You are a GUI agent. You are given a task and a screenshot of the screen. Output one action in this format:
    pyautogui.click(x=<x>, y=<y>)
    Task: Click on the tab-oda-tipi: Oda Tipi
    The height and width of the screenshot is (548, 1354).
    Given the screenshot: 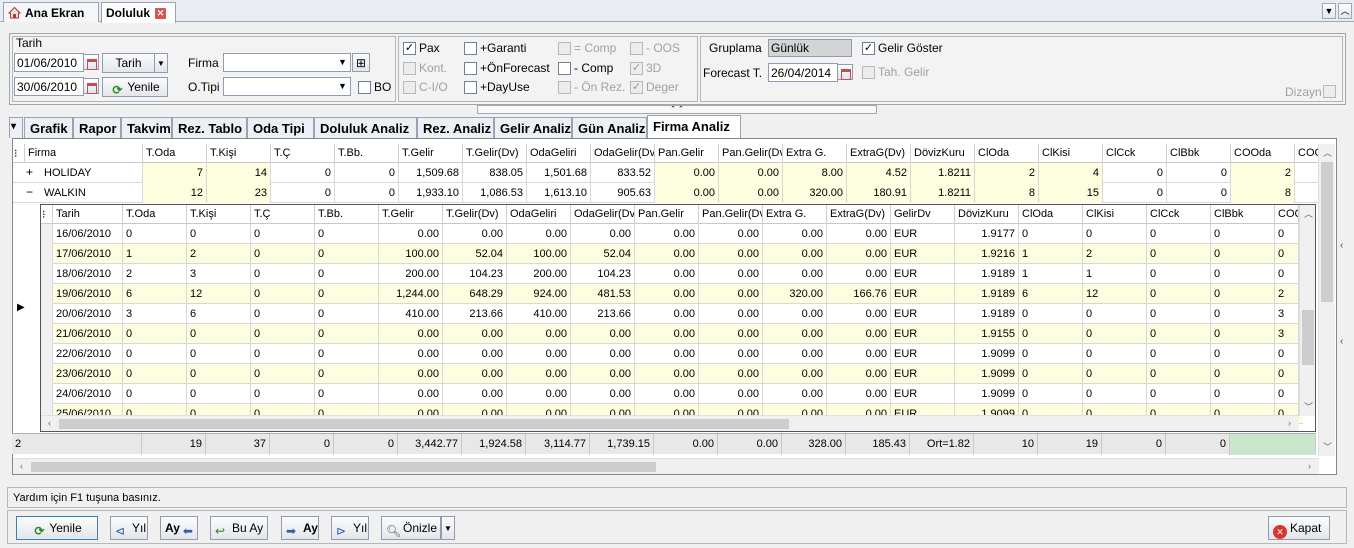 What is the action you would take?
    pyautogui.click(x=280, y=127)
    